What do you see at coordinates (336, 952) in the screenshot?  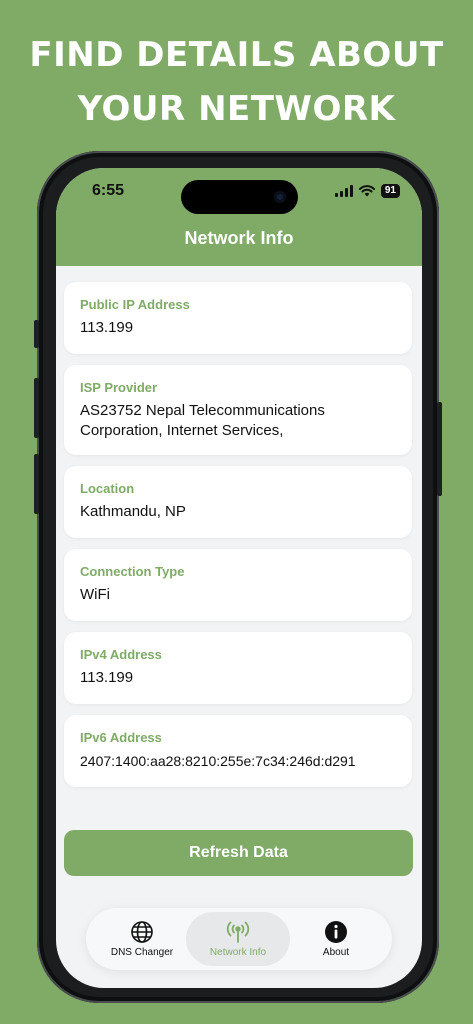 I see `tab-label: About` at bounding box center [336, 952].